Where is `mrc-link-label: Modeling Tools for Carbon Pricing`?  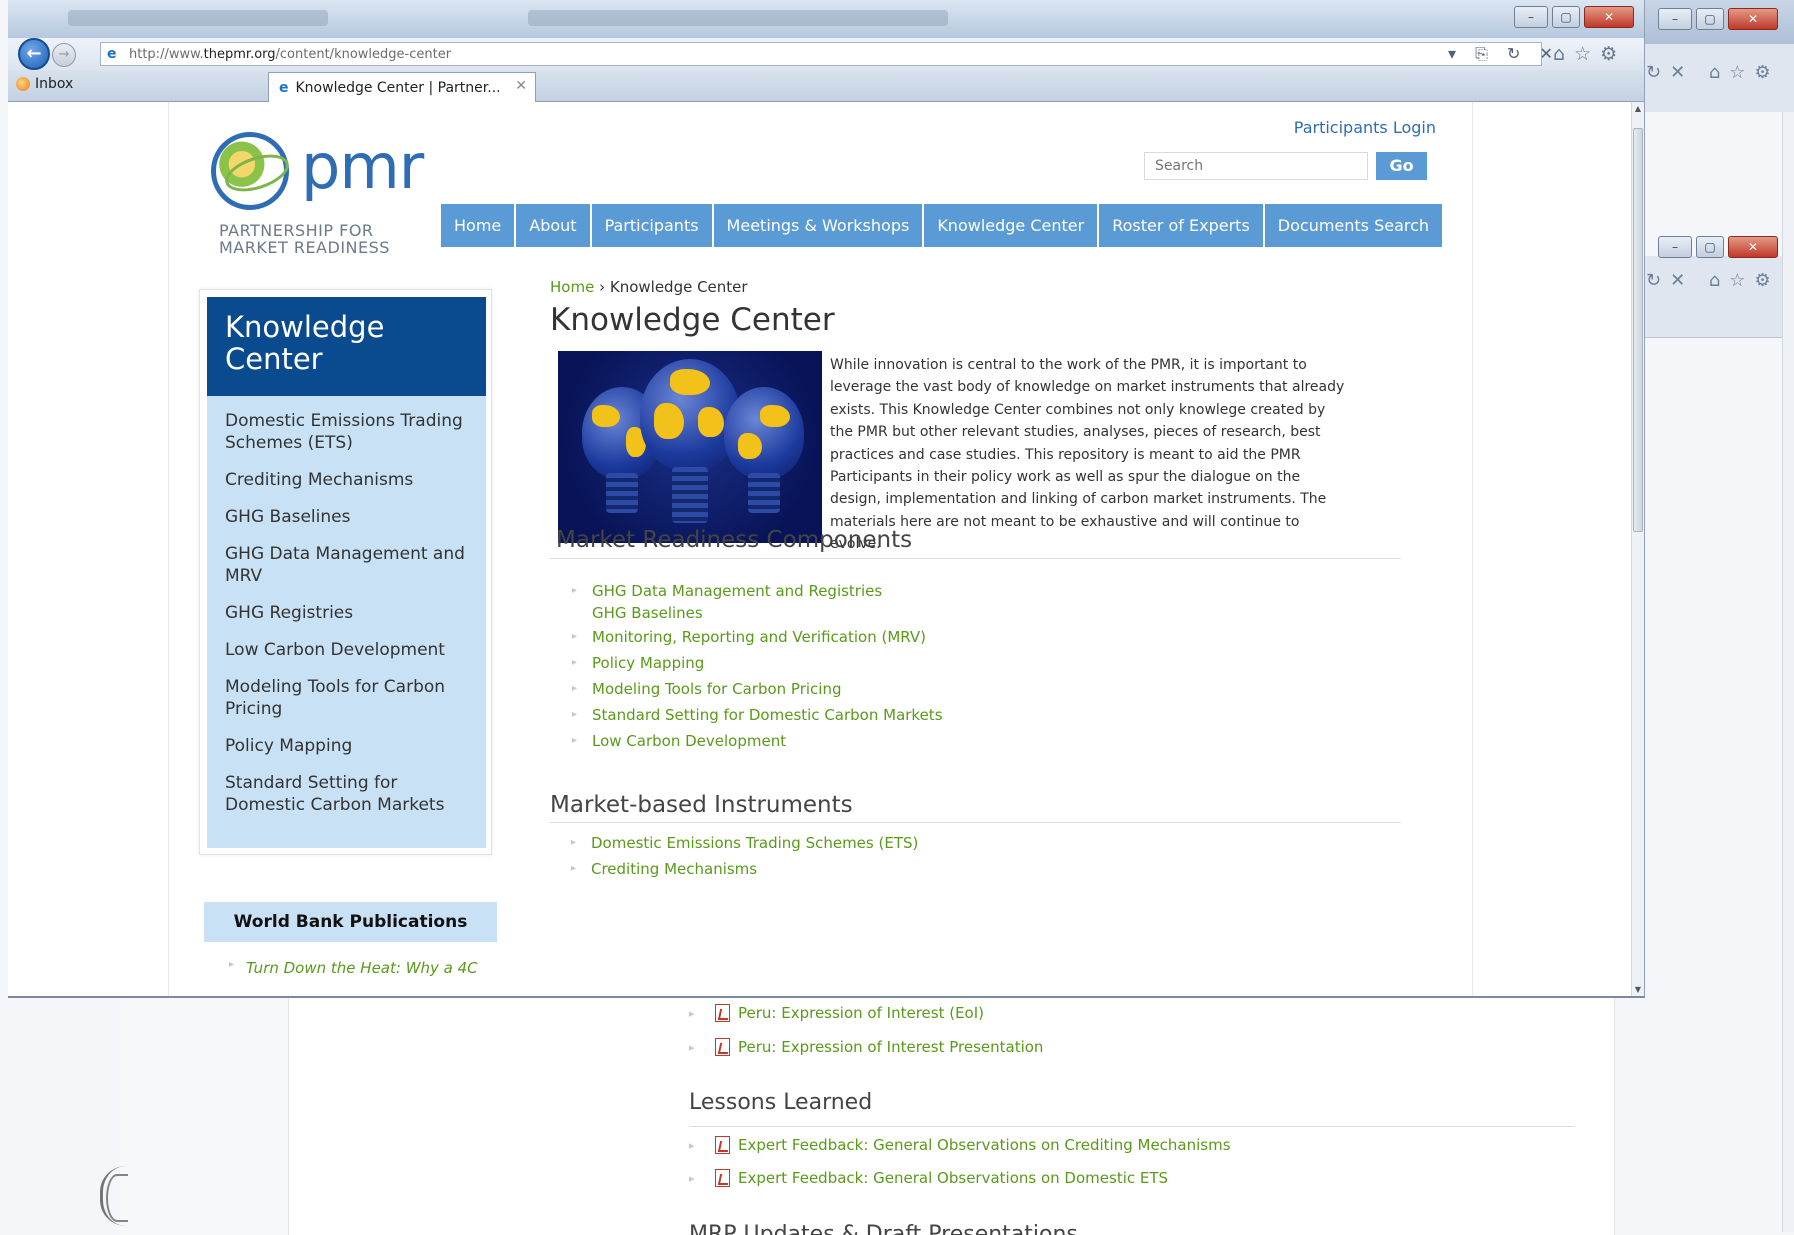 mrc-link-label: Modeling Tools for Carbon Pricing is located at coordinates (717, 689).